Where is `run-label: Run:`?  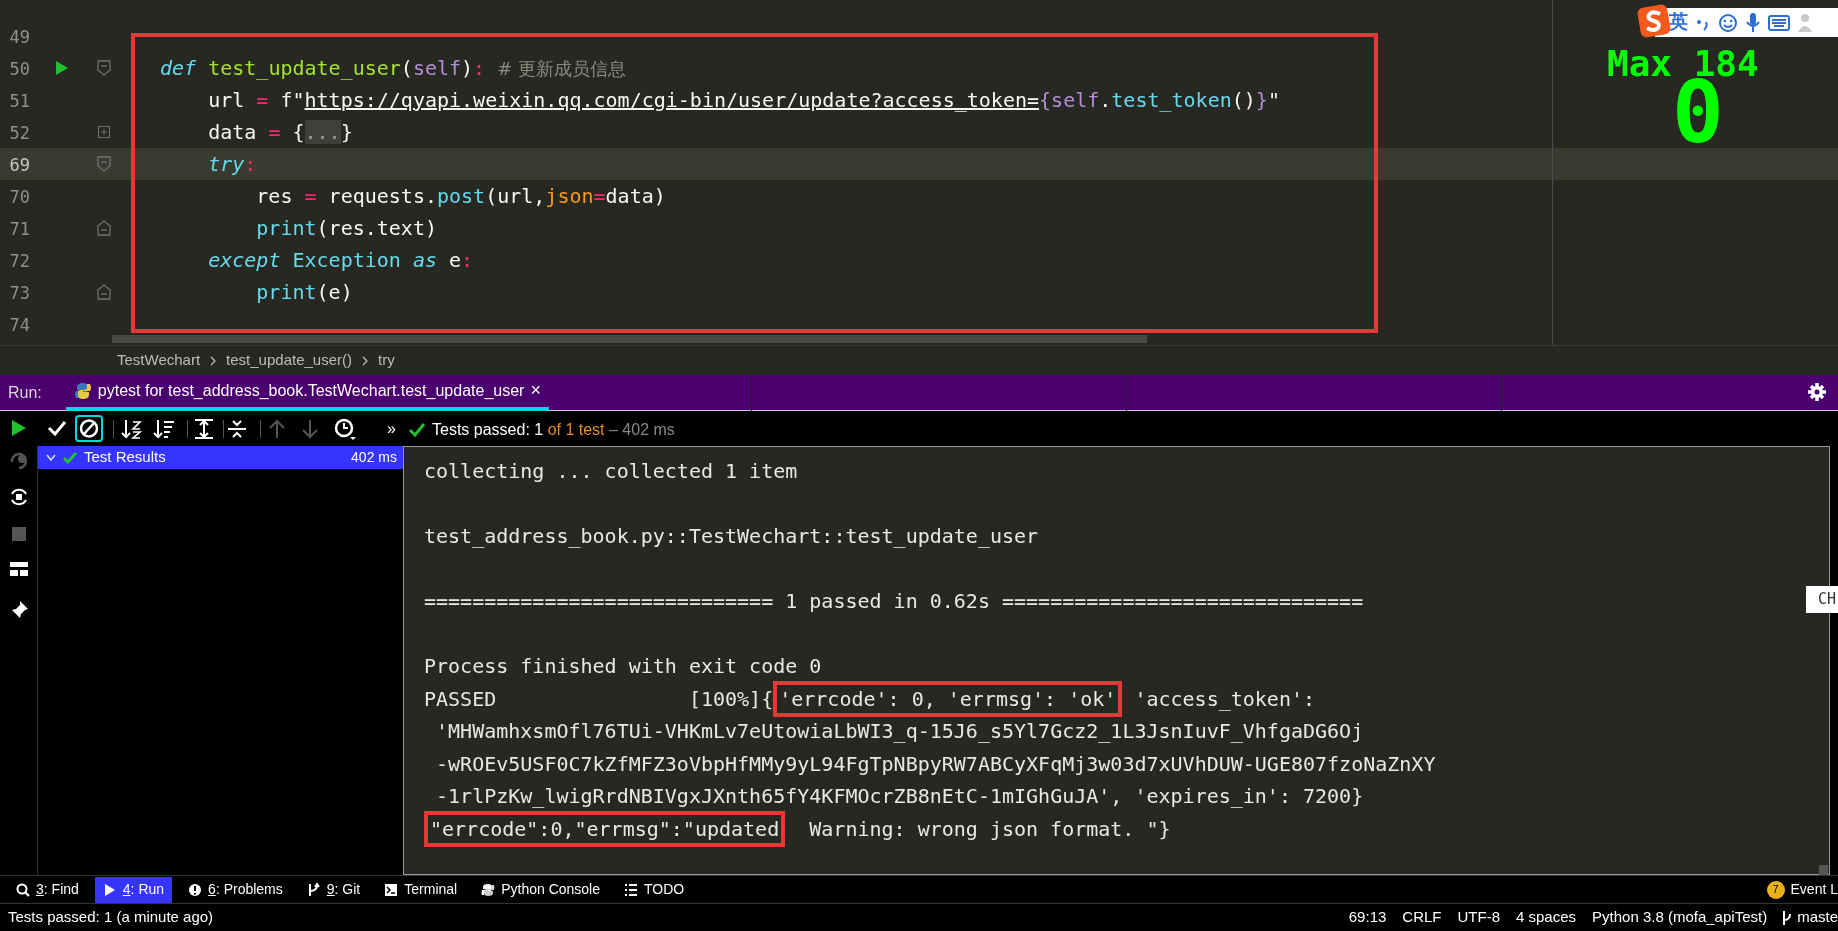
run-label: Run: is located at coordinates (25, 392).